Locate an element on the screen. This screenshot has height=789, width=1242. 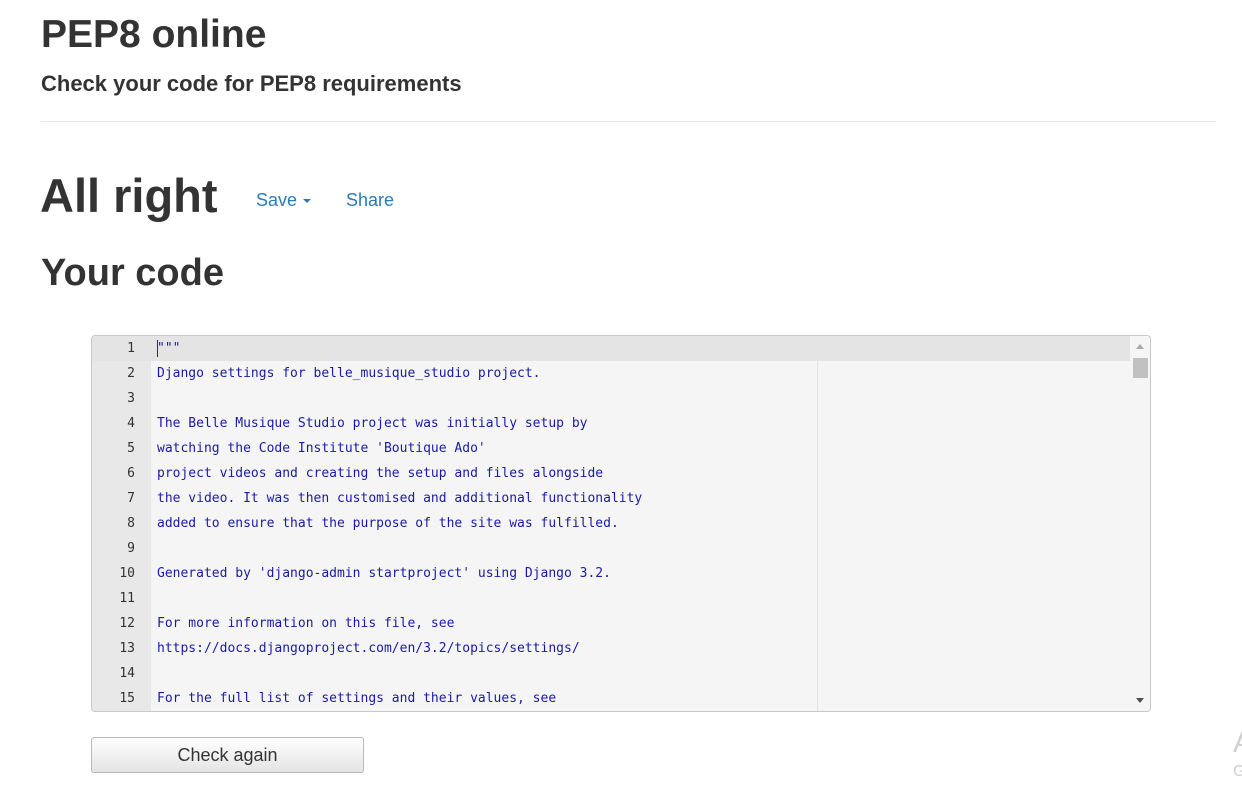
line-number: 4 is located at coordinates (131, 423).